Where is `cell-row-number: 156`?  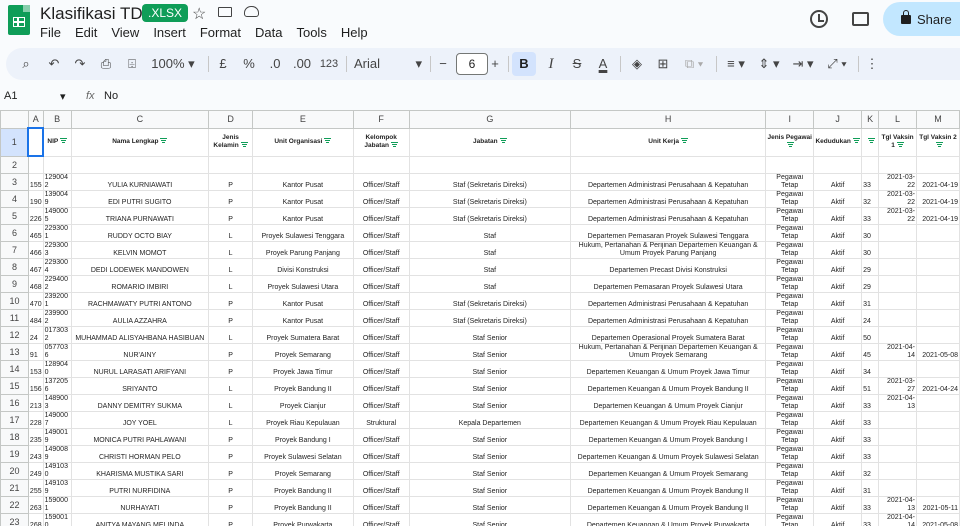 cell-row-number: 156 is located at coordinates (35, 386).